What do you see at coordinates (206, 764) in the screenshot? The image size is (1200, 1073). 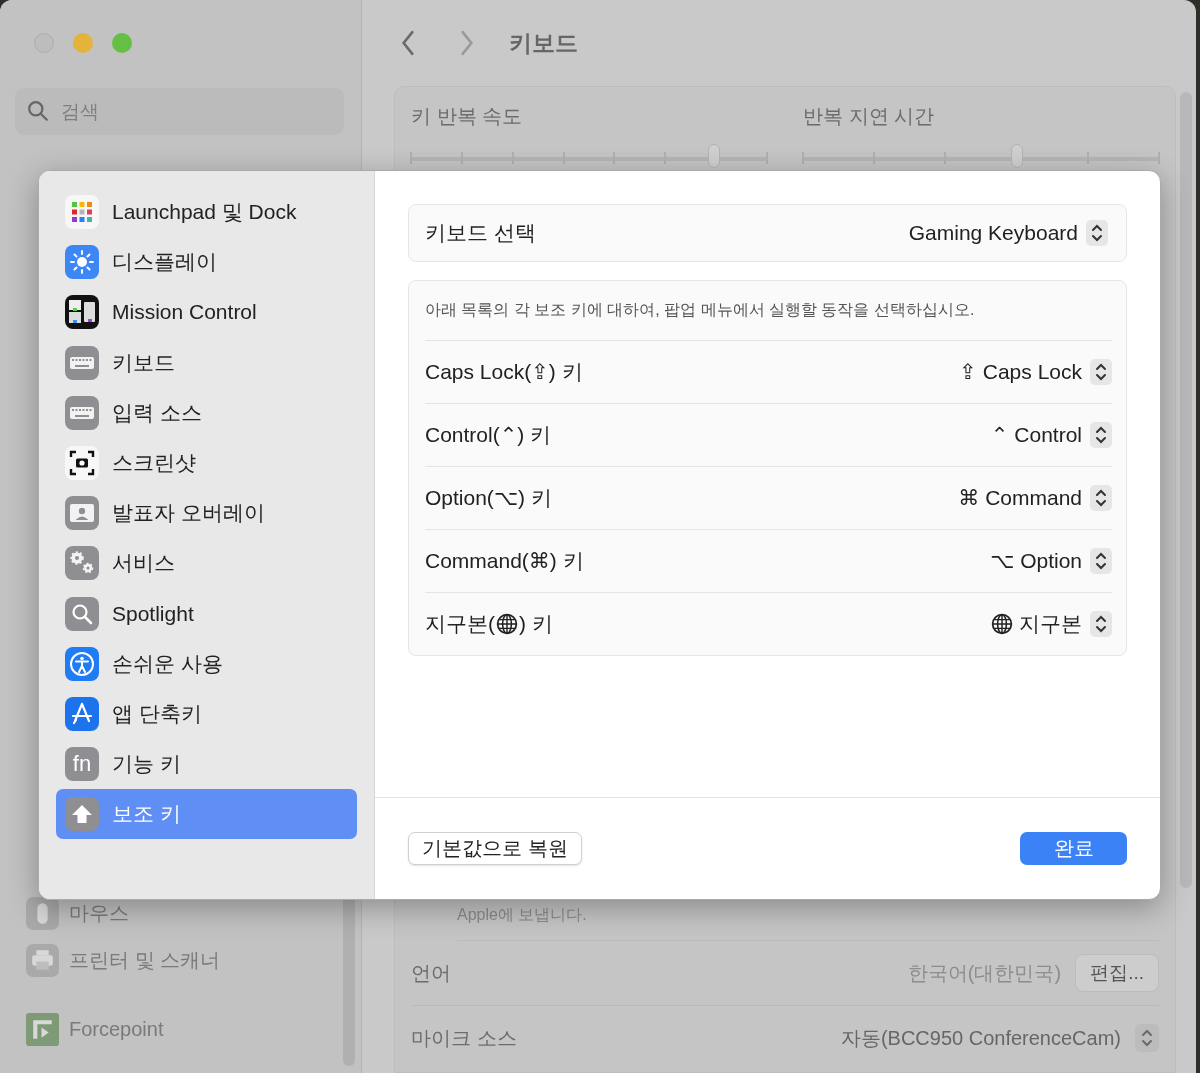 I see `category-item: fn 기능 키` at bounding box center [206, 764].